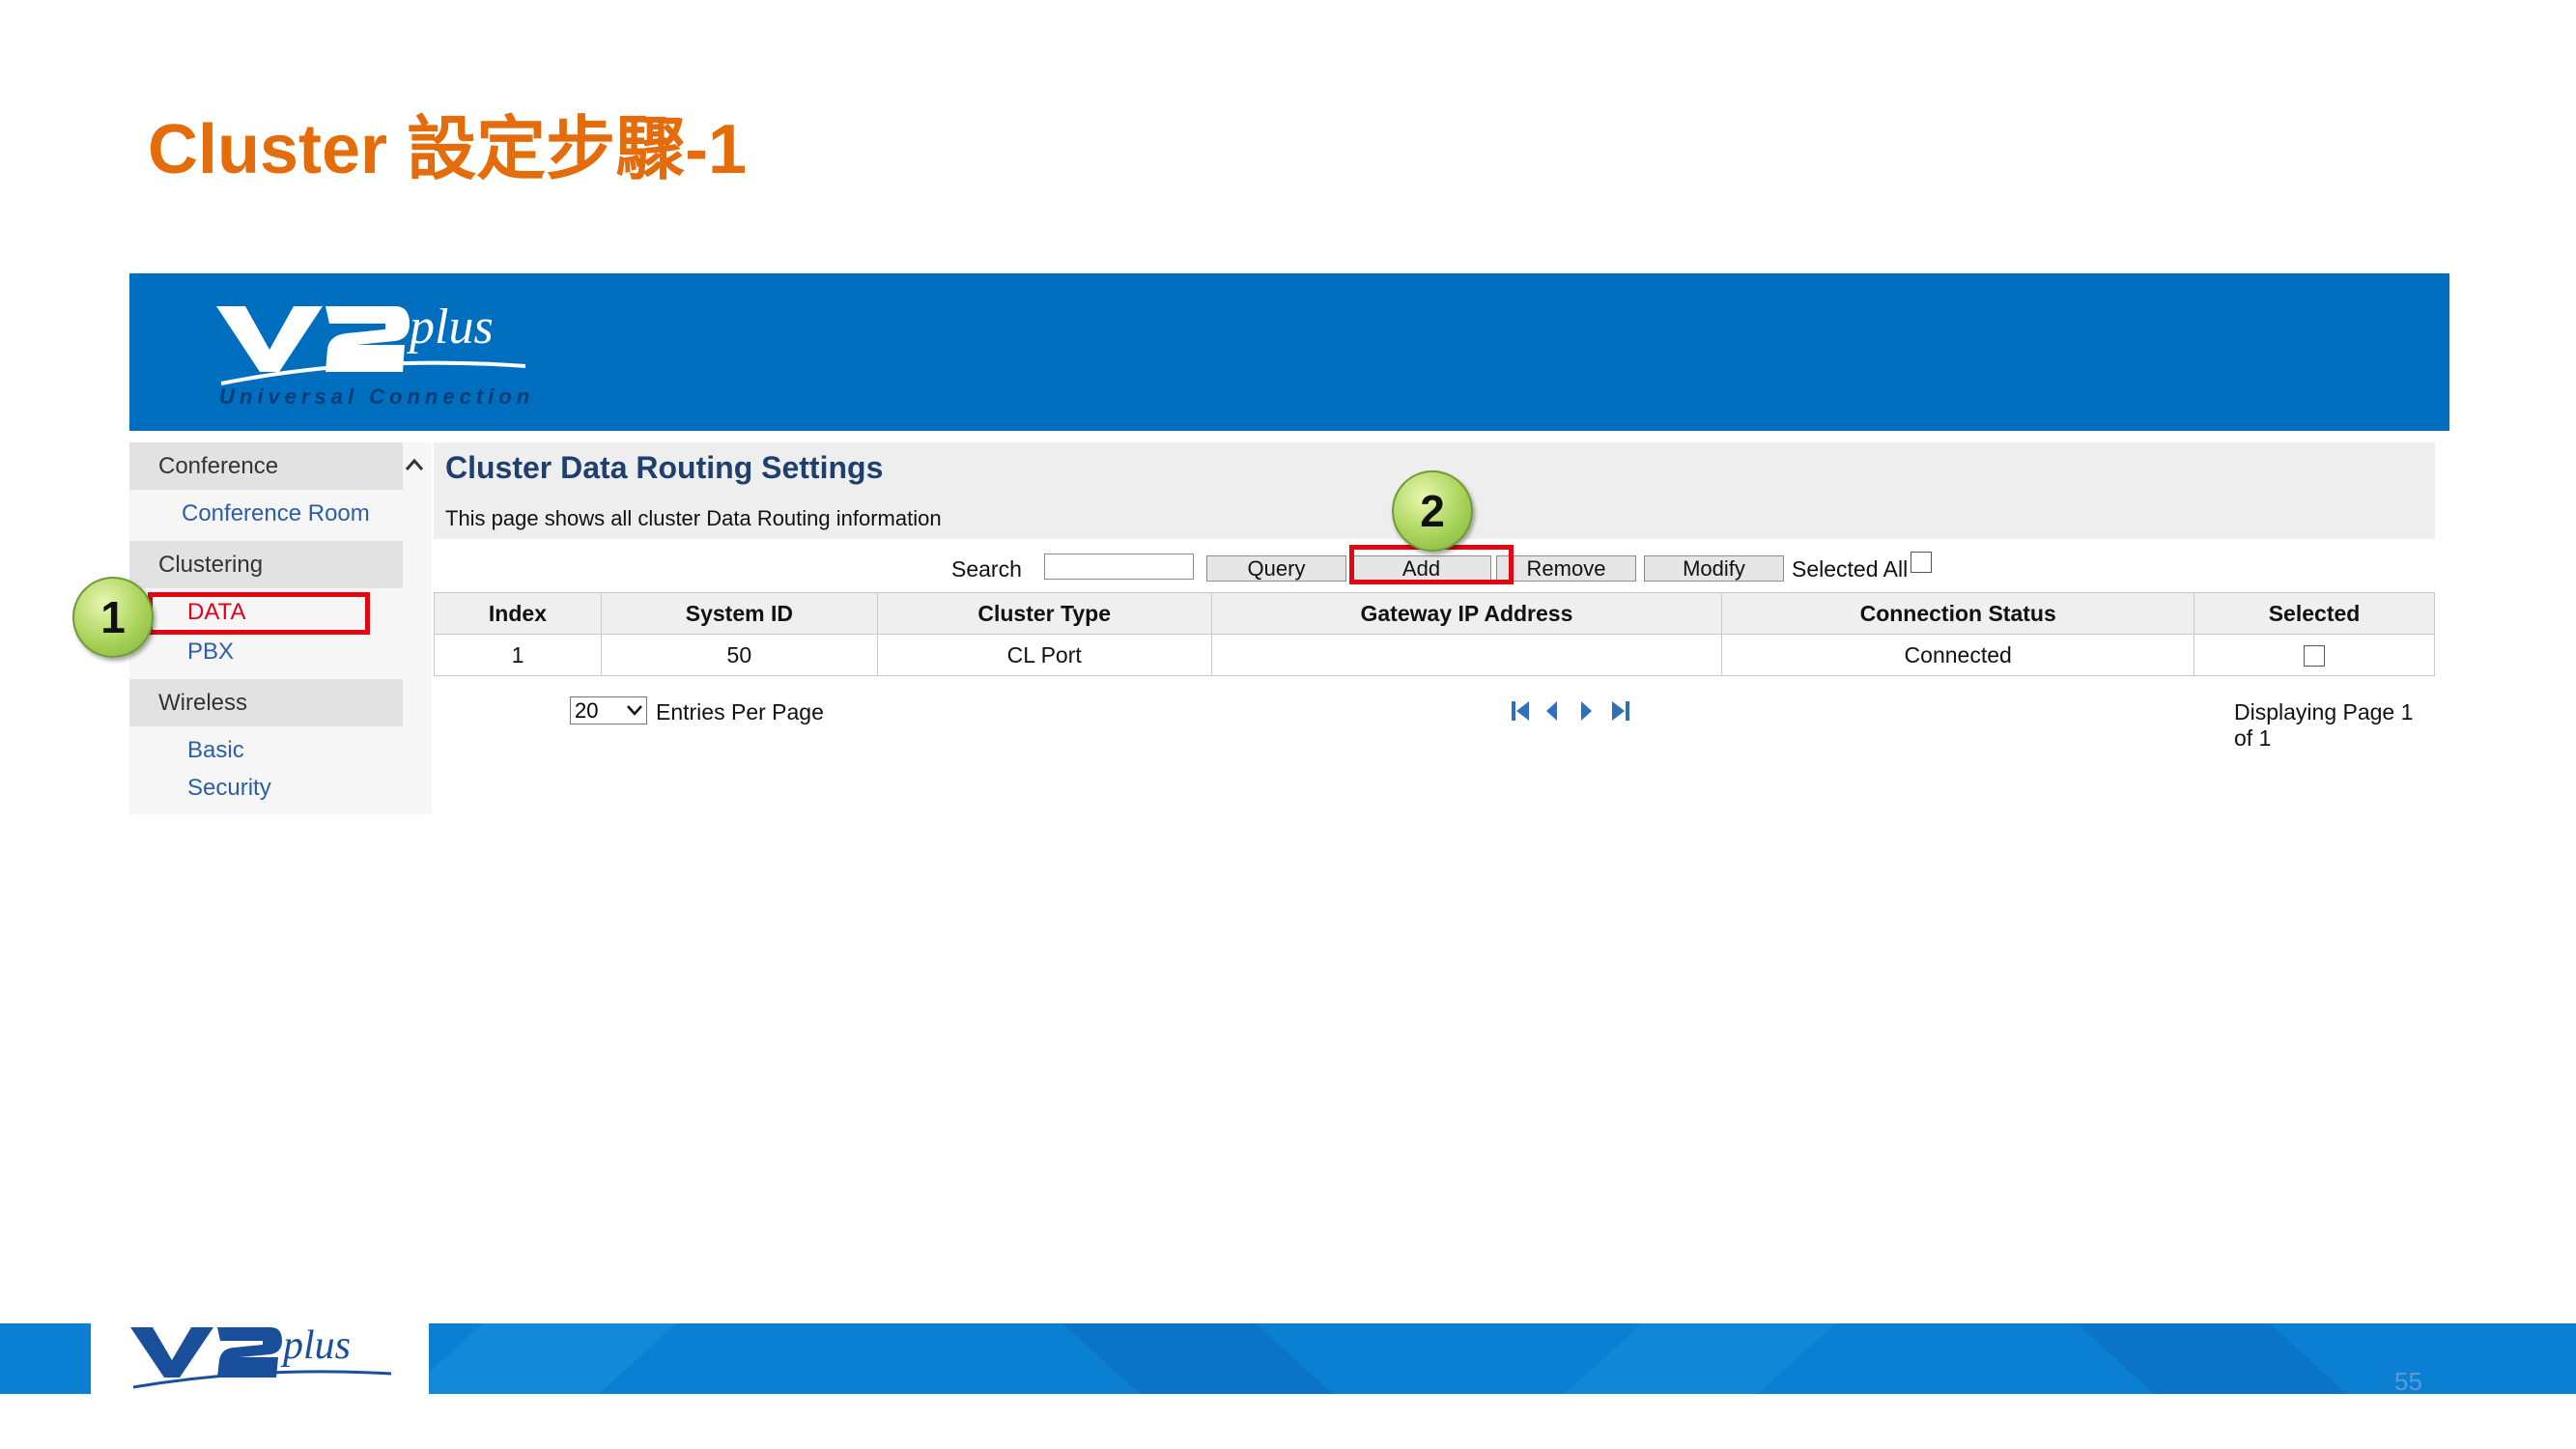  I want to click on collapse-up-icon, so click(414, 465).